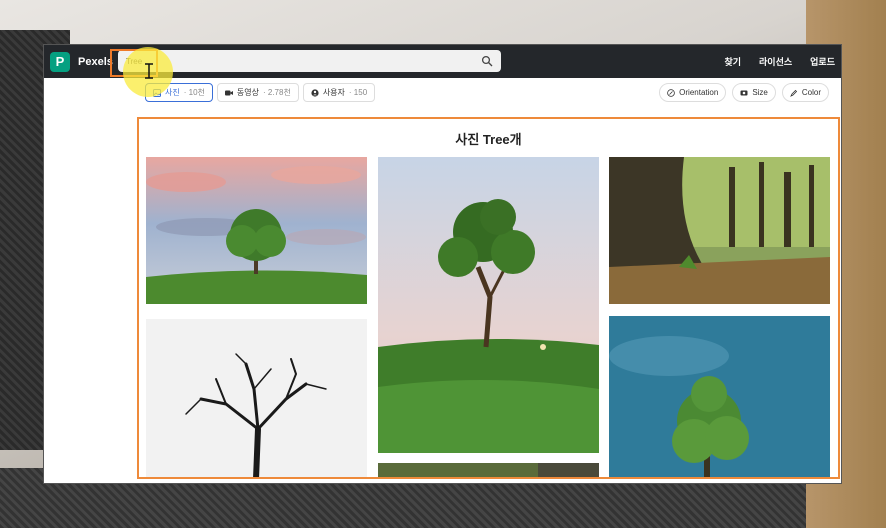 This screenshot has height=528, width=886. Describe the element at coordinates (149, 71) in the screenshot. I see `text-cursor-icon` at that location.